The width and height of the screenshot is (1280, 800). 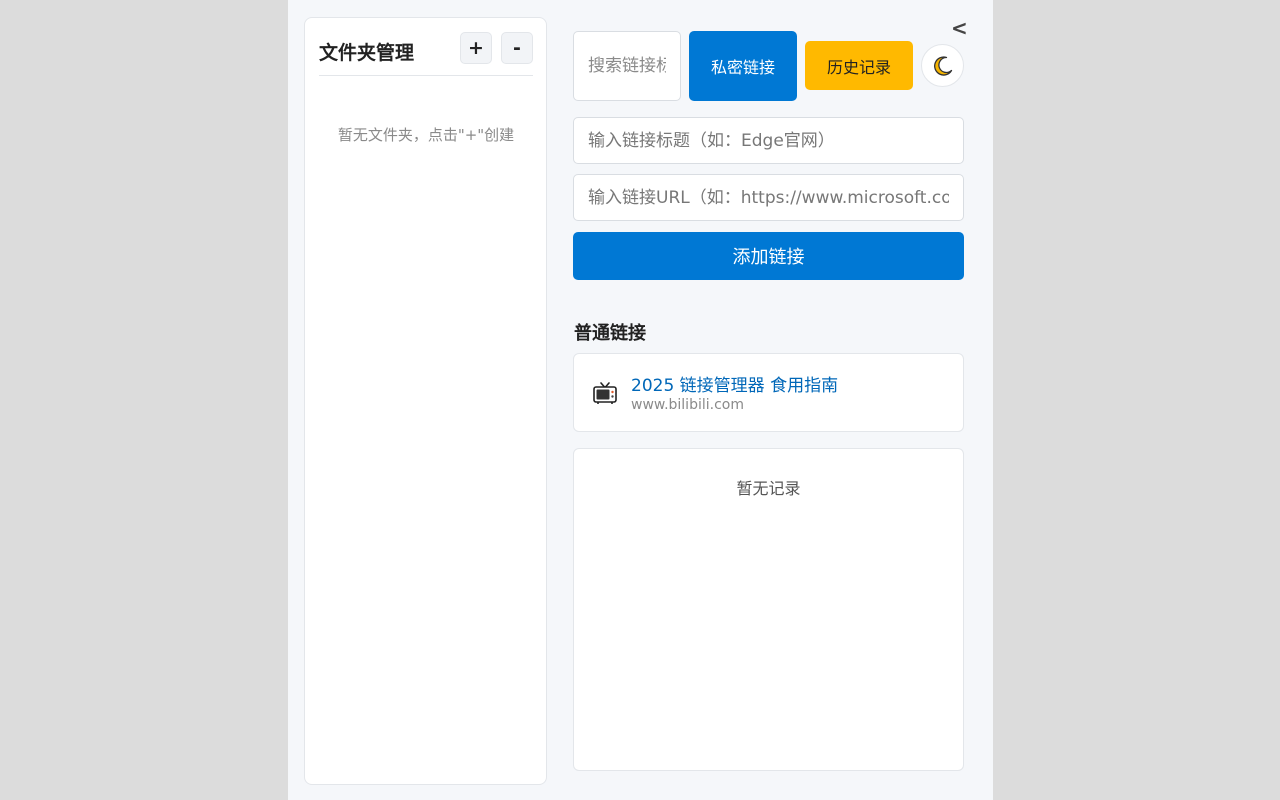 What do you see at coordinates (426, 135) in the screenshot?
I see `folder-empty-message: 暂无文件夹，点击"+"创建` at bounding box center [426, 135].